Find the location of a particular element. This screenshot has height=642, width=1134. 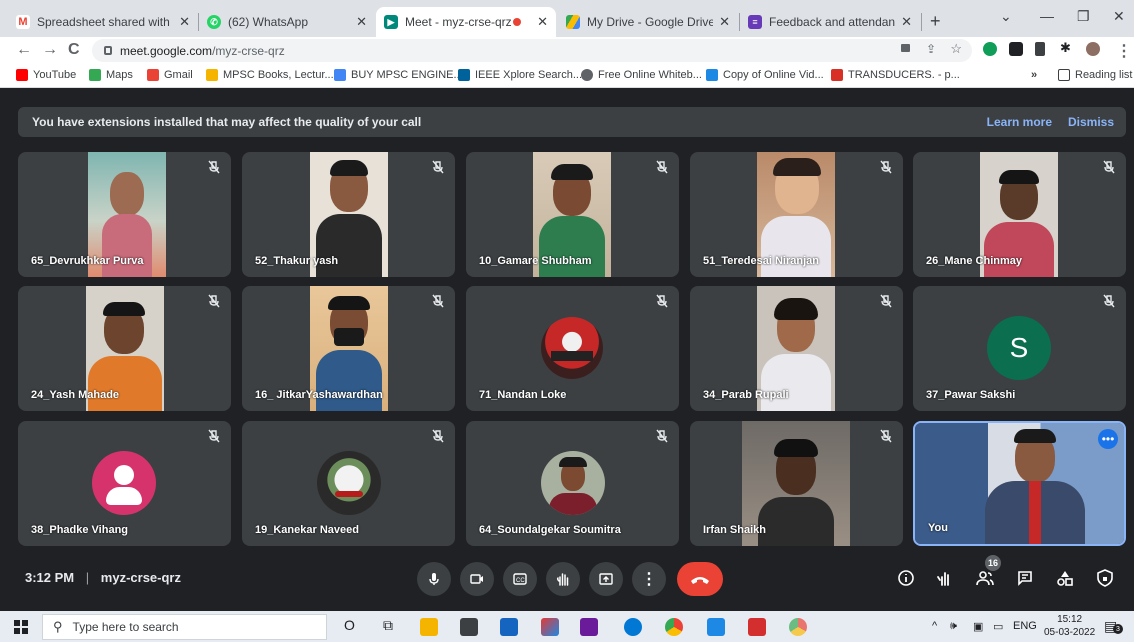

taskbar-search-box: ⚲ Type here to search is located at coordinates (184, 627).